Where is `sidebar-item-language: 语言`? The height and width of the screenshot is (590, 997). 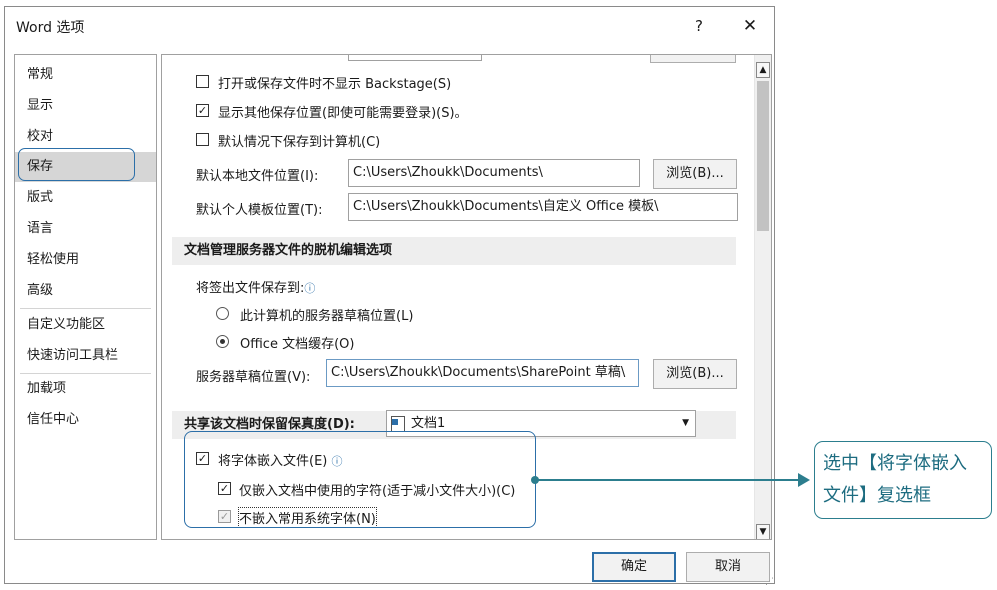
sidebar-item-language: 语言 is located at coordinates (85, 229).